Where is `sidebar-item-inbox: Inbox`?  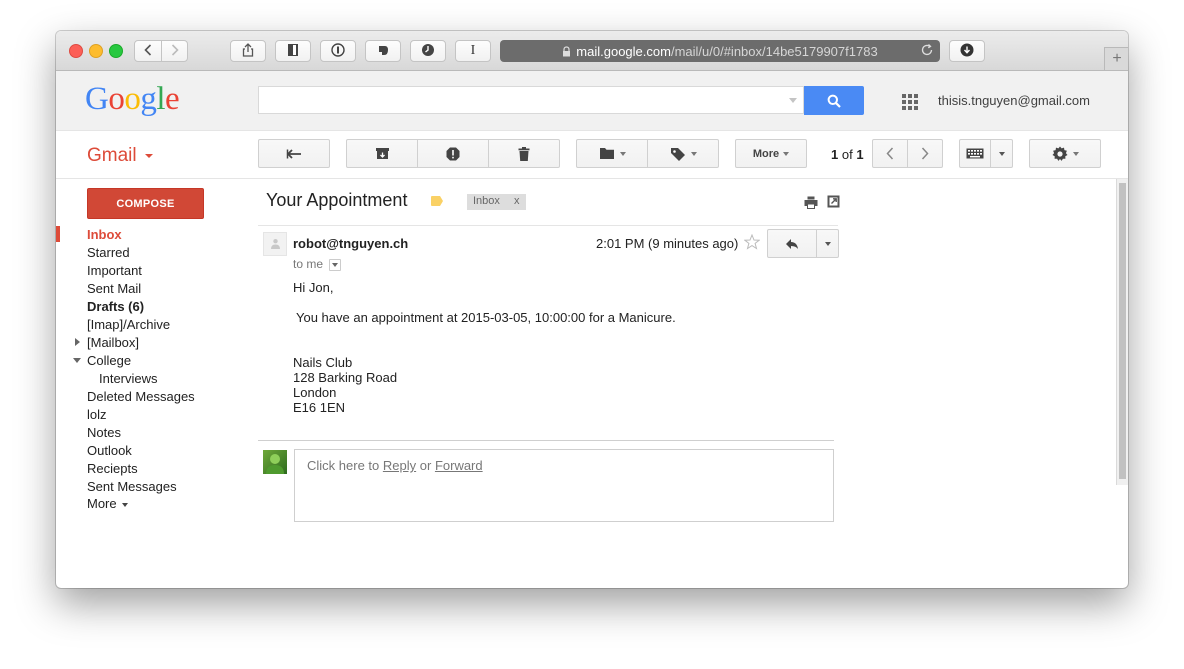 sidebar-item-inbox: Inbox is located at coordinates (104, 234).